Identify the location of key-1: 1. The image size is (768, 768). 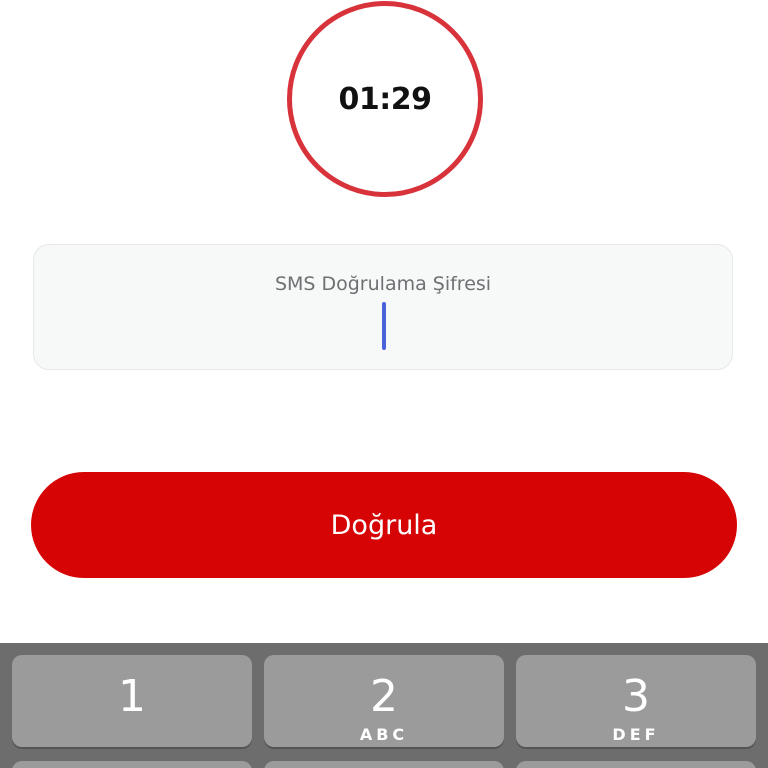
(132, 701).